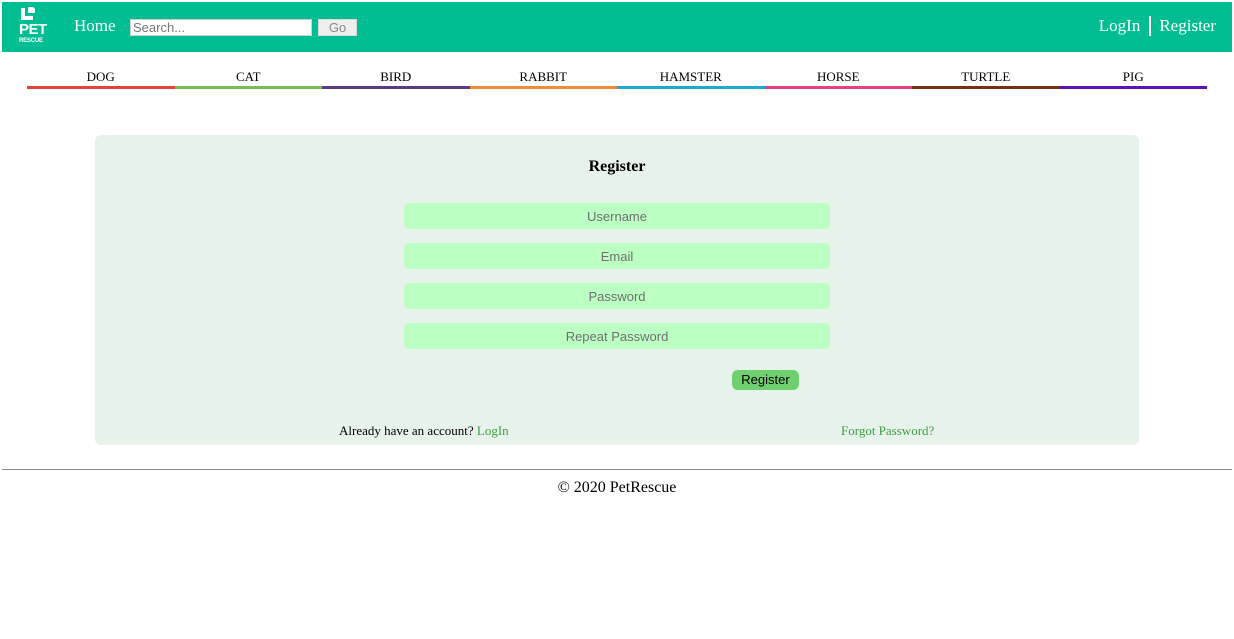 The width and height of the screenshot is (1234, 639). What do you see at coordinates (1187, 26) in the screenshot?
I see `register-link: Register` at bounding box center [1187, 26].